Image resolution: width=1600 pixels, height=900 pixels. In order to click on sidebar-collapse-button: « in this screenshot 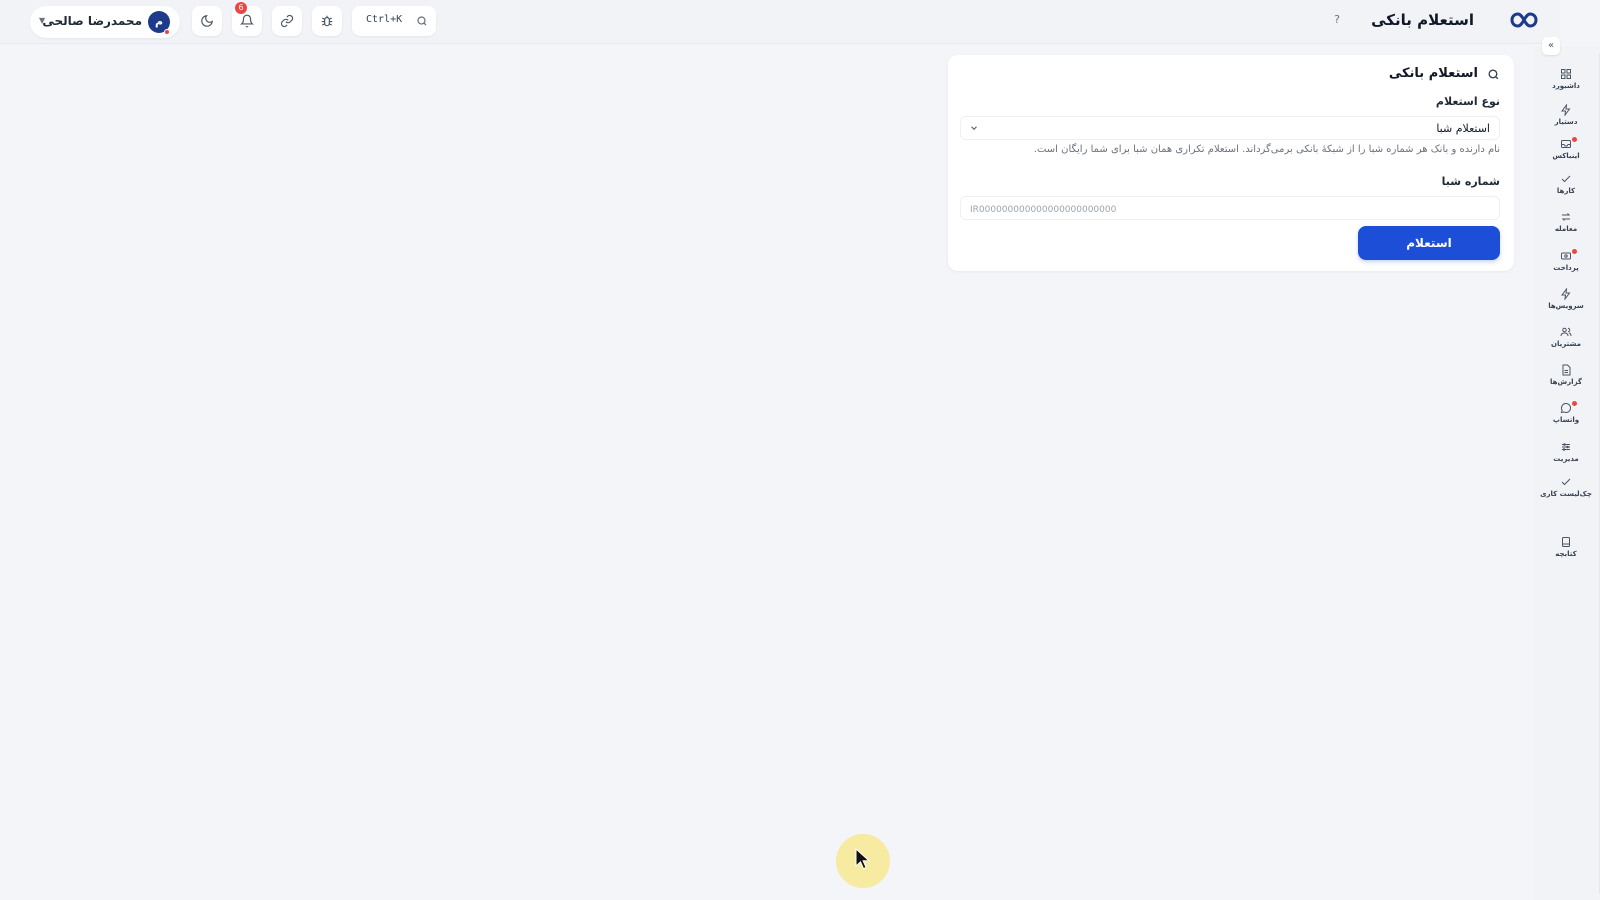, I will do `click(1551, 46)`.